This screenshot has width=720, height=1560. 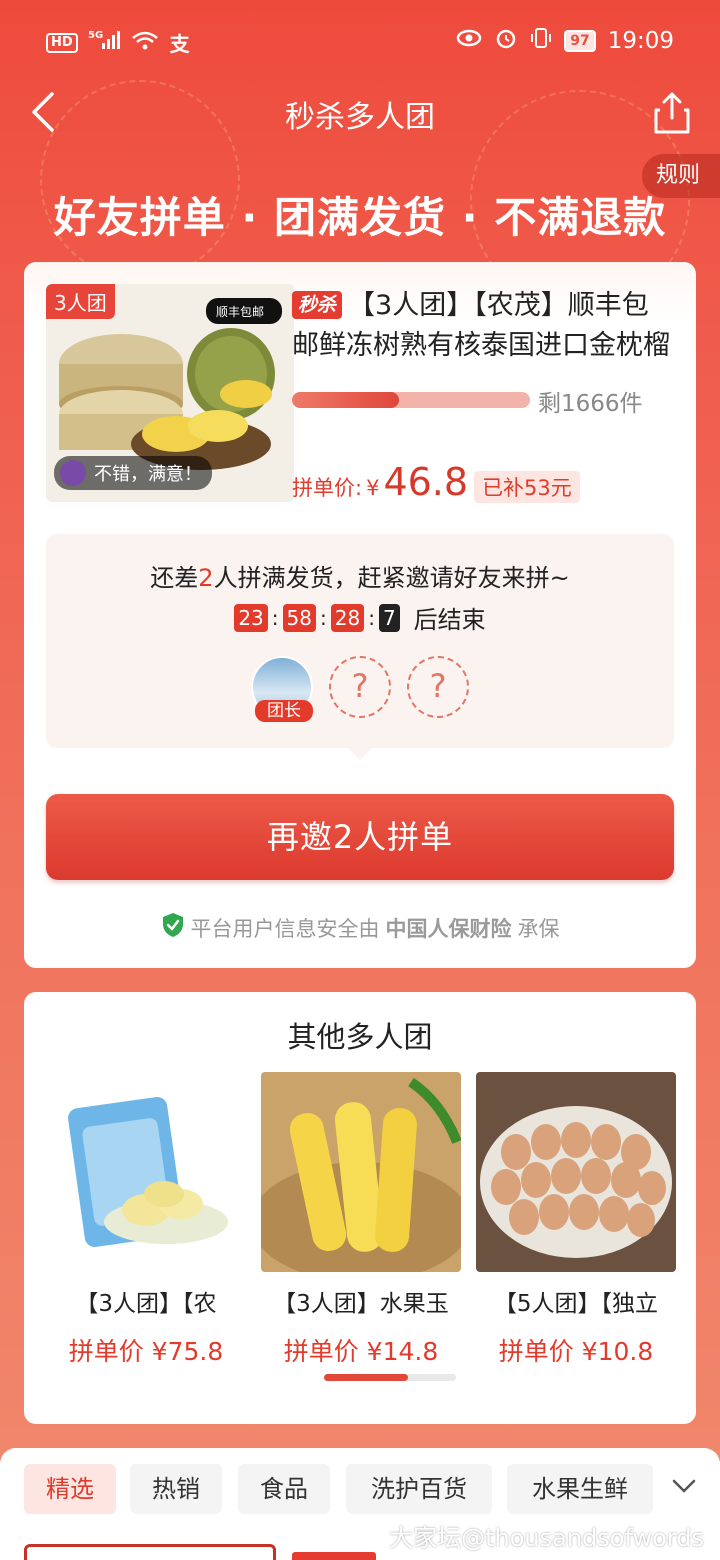 What do you see at coordinates (361, 1351) in the screenshot?
I see `other-group-price: 拼单价 ¥14.8` at bounding box center [361, 1351].